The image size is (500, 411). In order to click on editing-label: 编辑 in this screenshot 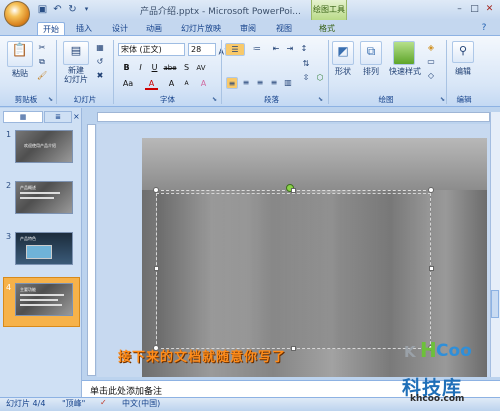, I will do `click(463, 72)`.